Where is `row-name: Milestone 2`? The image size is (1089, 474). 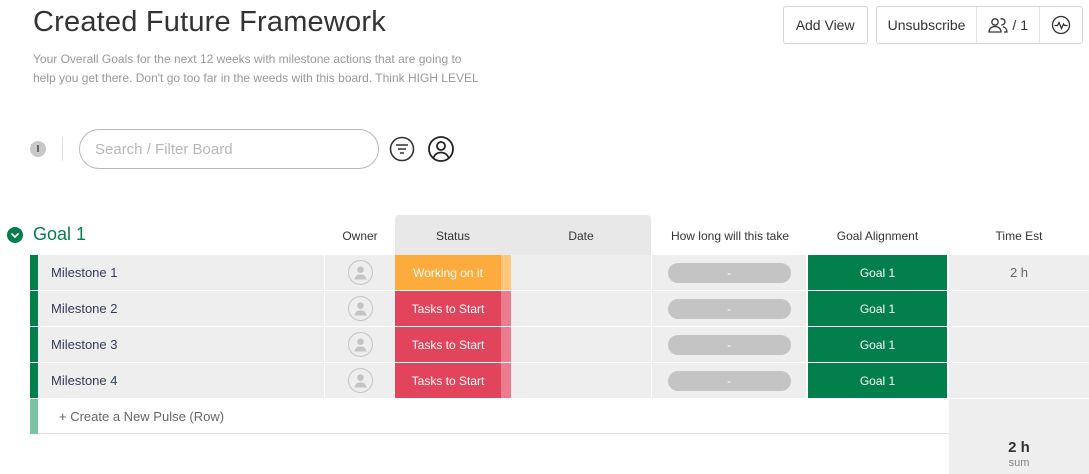
row-name: Milestone 2 is located at coordinates (181, 308).